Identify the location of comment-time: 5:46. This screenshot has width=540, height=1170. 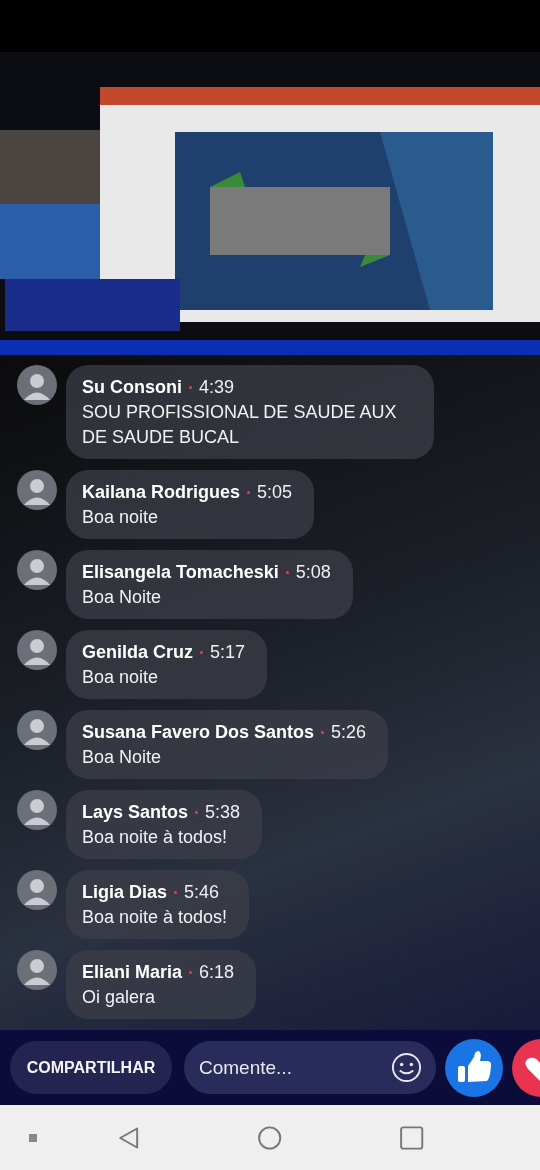
(202, 892).